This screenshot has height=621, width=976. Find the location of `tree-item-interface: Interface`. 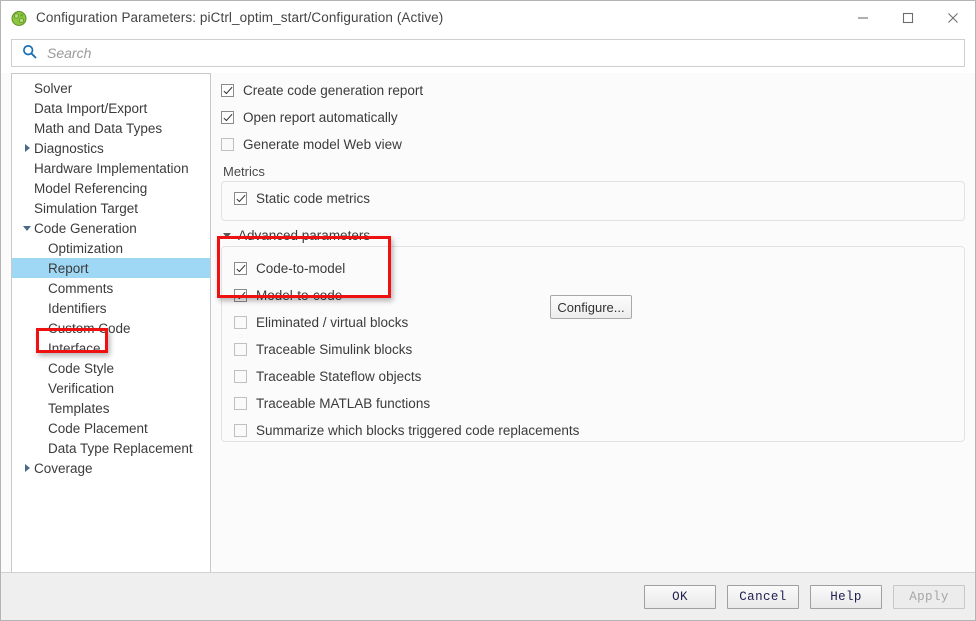

tree-item-interface: Interface is located at coordinates (111, 348).